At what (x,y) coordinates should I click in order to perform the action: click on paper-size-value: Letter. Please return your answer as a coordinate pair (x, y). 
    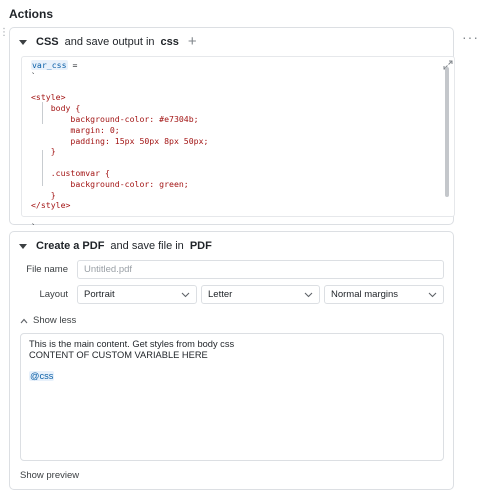
    Looking at the image, I should click on (220, 294).